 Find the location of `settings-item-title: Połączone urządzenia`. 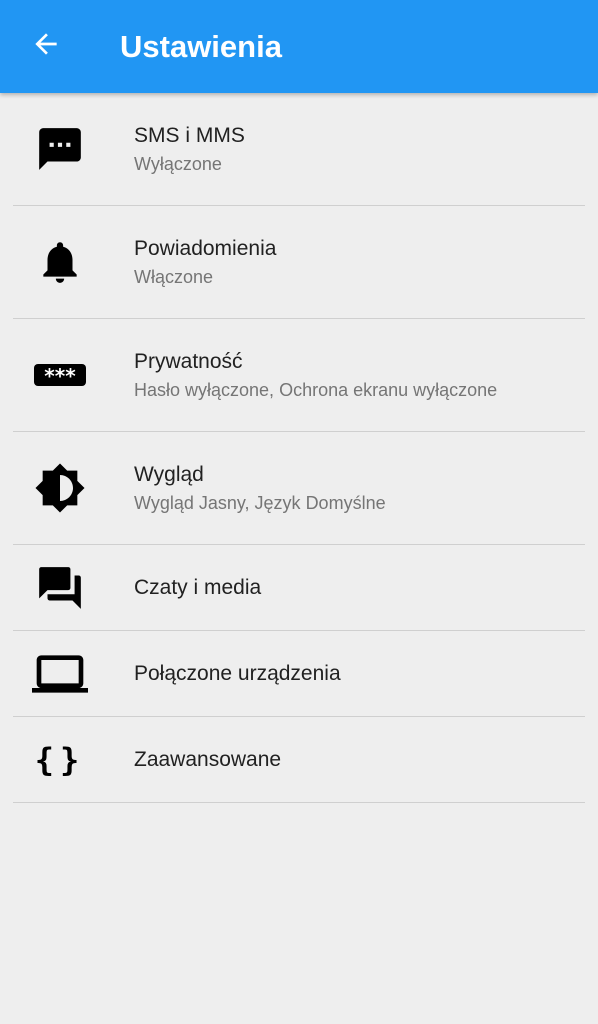

settings-item-title: Połączone urządzenia is located at coordinates (237, 673).